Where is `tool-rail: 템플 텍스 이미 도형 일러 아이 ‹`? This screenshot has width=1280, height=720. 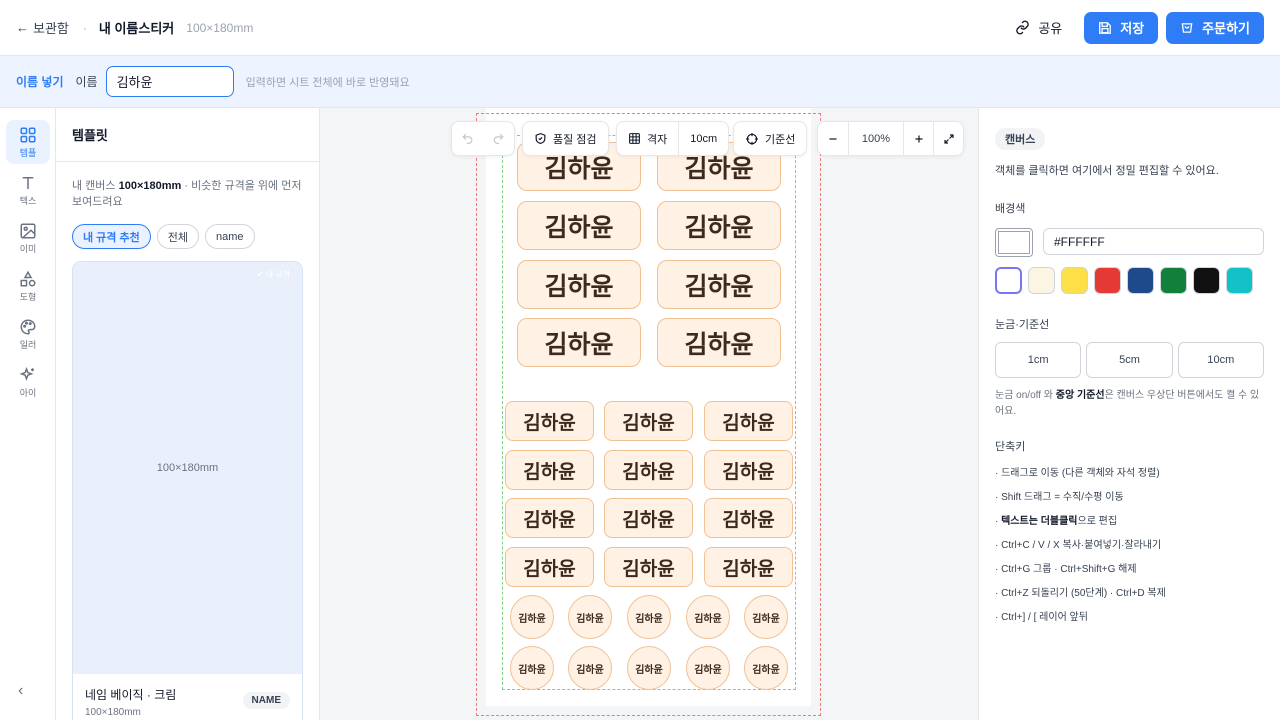 tool-rail: 템플 텍스 이미 도형 일러 아이 ‹ is located at coordinates (28, 414).